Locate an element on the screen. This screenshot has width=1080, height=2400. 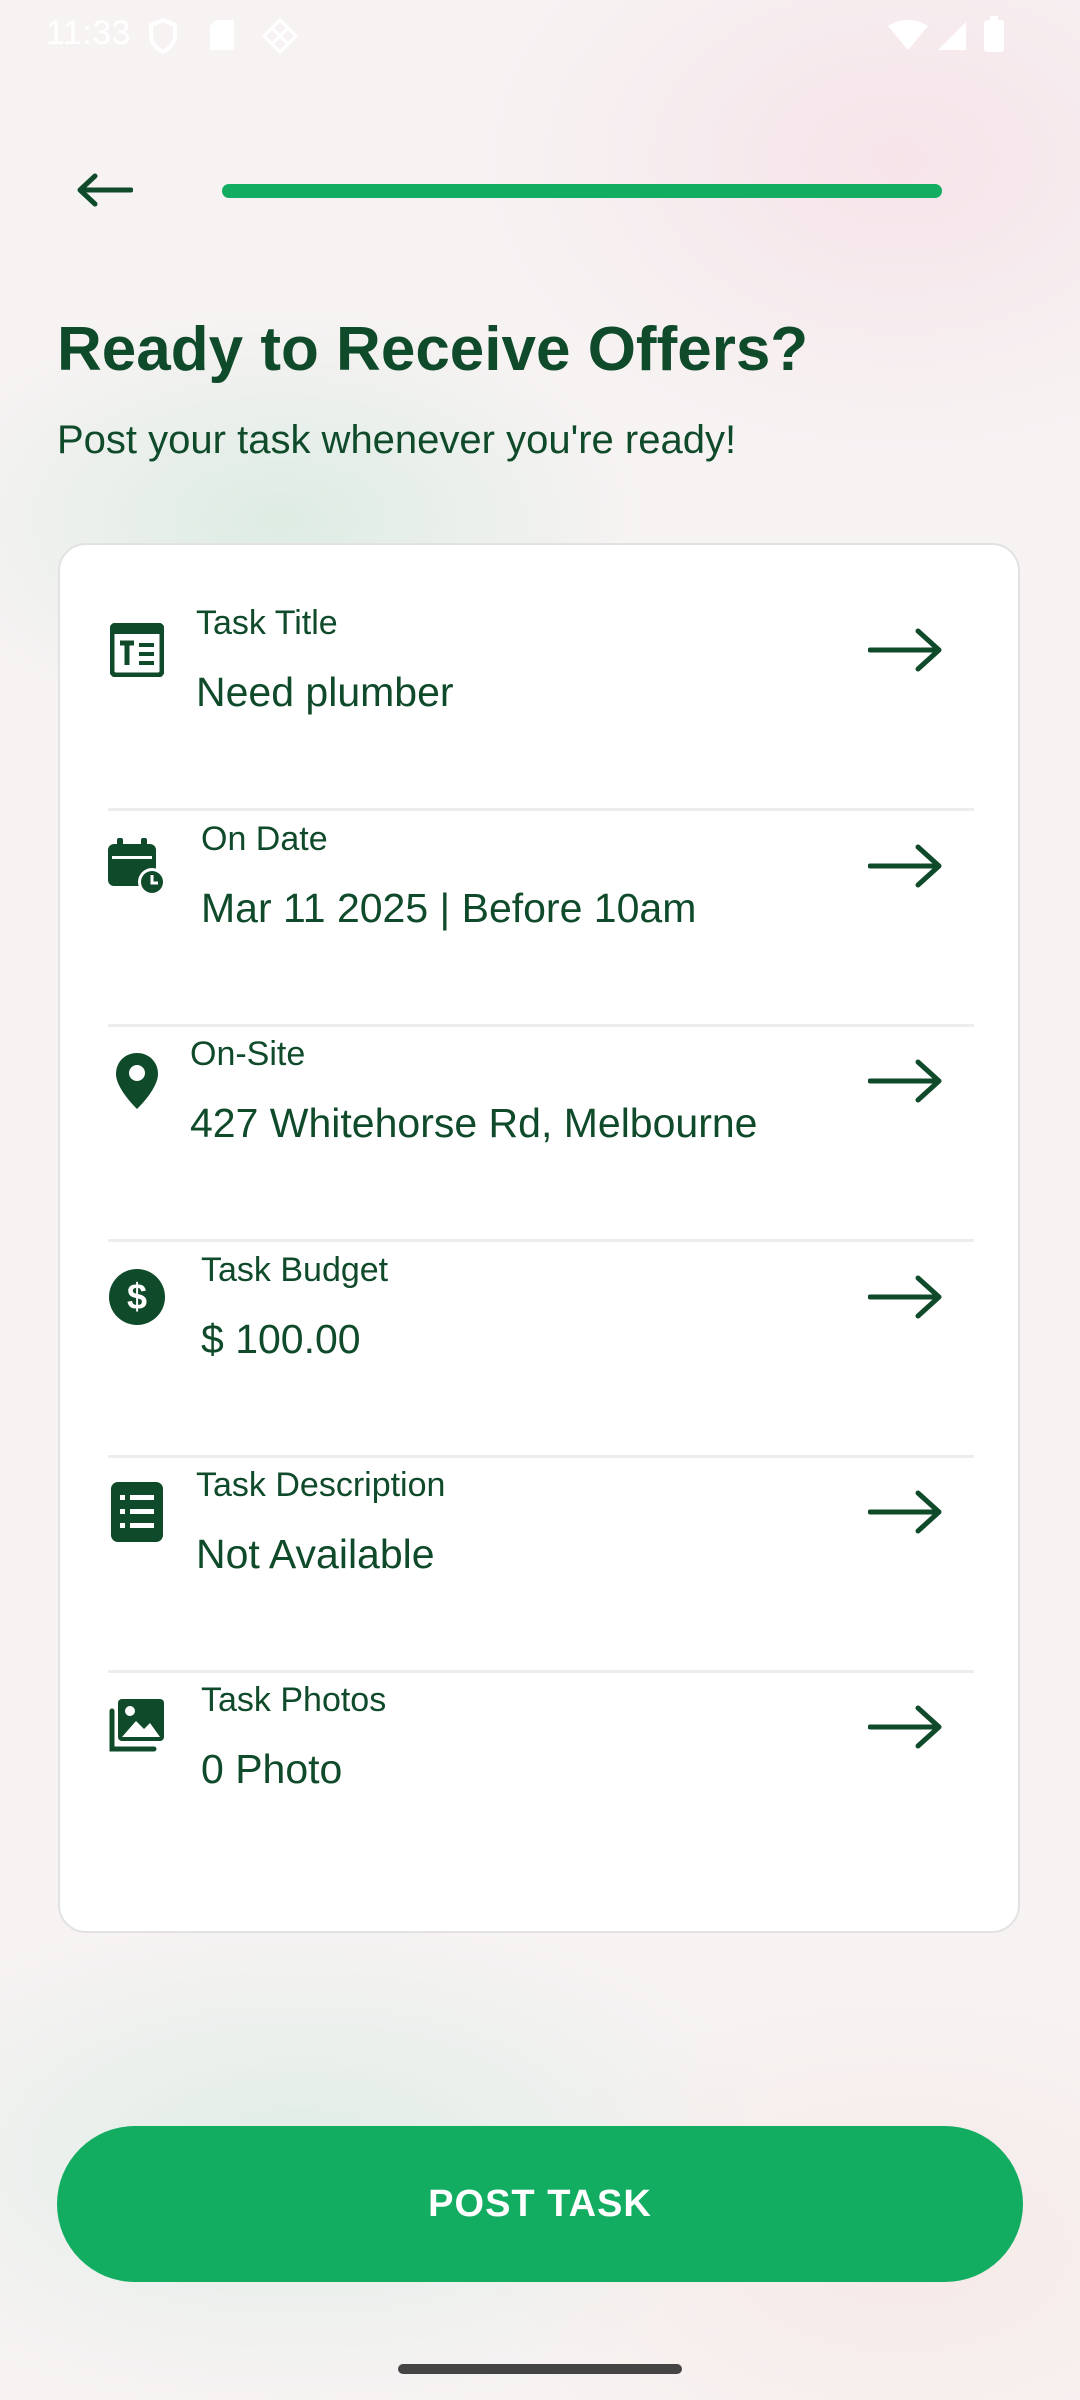
description-list-icon is located at coordinates (137, 1512).